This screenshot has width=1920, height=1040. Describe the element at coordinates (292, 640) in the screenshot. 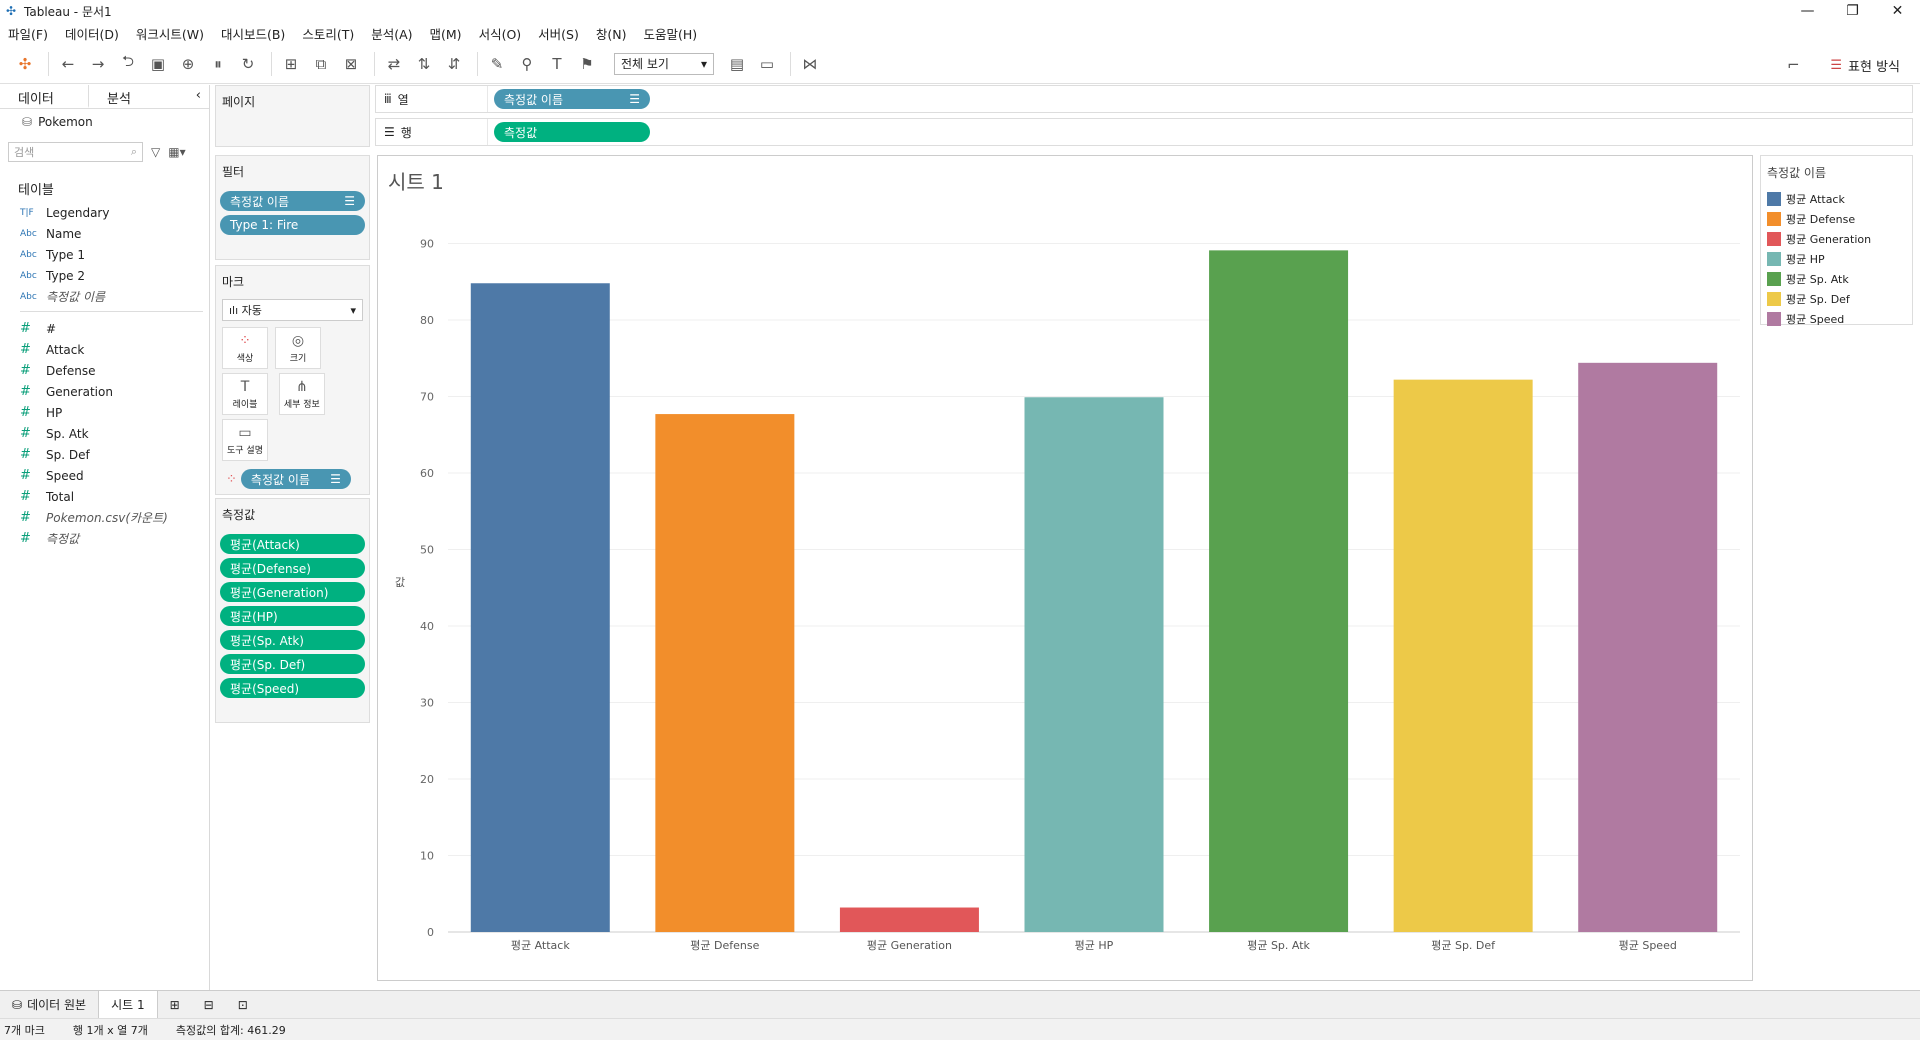

I see `measure-pill: 평균(Sp. Atk)` at that location.